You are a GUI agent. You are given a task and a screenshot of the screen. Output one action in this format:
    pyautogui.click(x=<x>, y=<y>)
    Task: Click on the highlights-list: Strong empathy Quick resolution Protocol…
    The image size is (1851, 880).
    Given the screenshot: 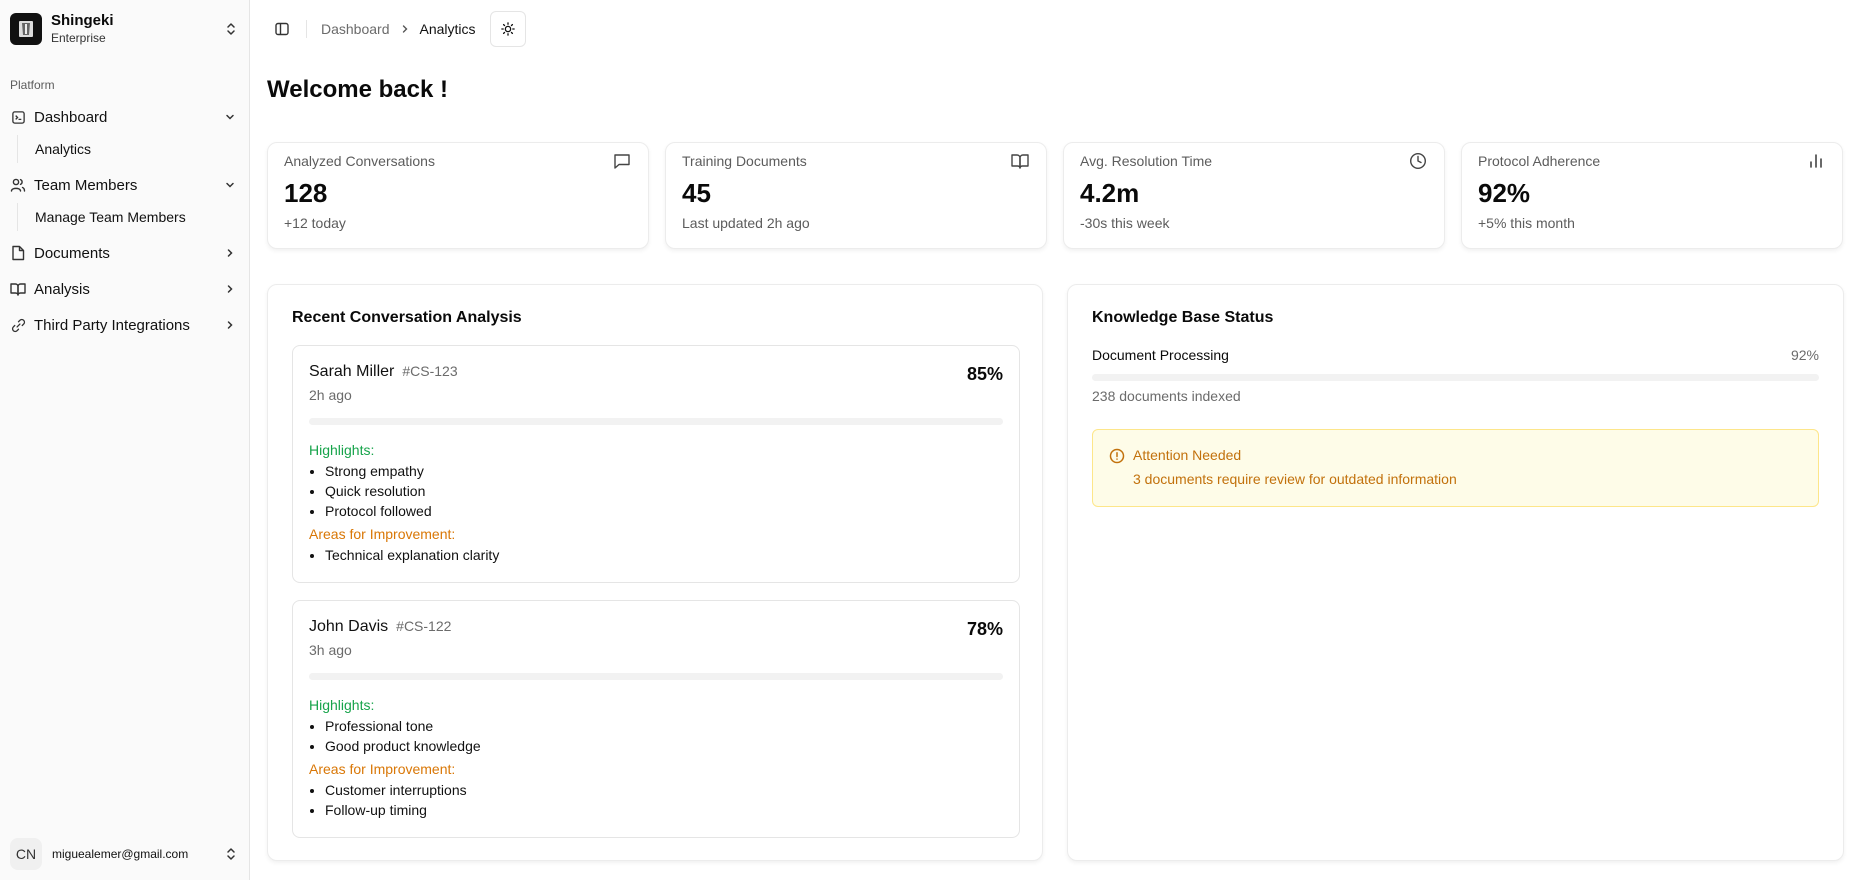 What is the action you would take?
    pyautogui.click(x=378, y=491)
    